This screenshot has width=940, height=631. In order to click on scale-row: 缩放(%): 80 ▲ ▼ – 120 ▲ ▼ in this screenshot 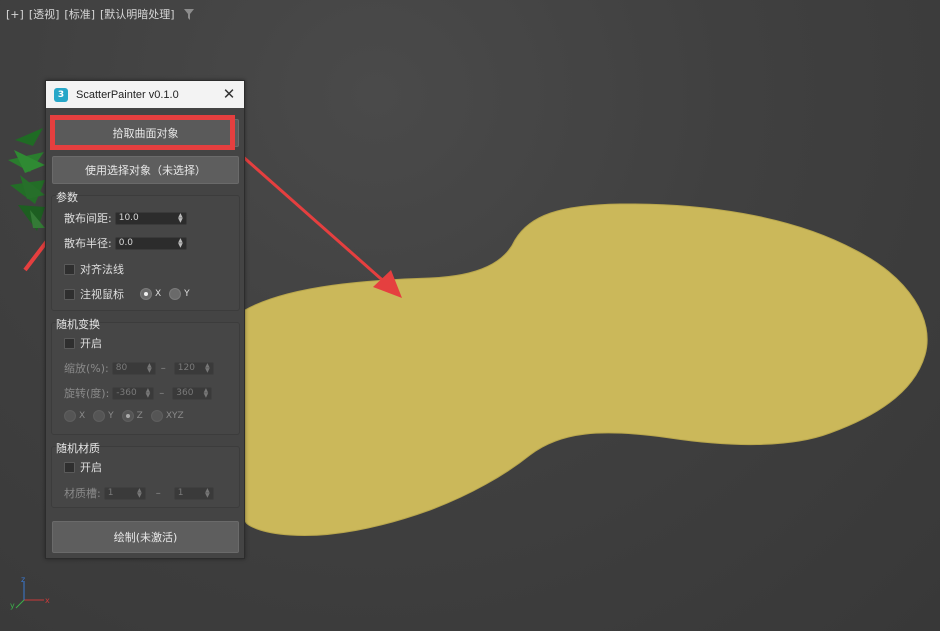, I will do `click(139, 368)`.